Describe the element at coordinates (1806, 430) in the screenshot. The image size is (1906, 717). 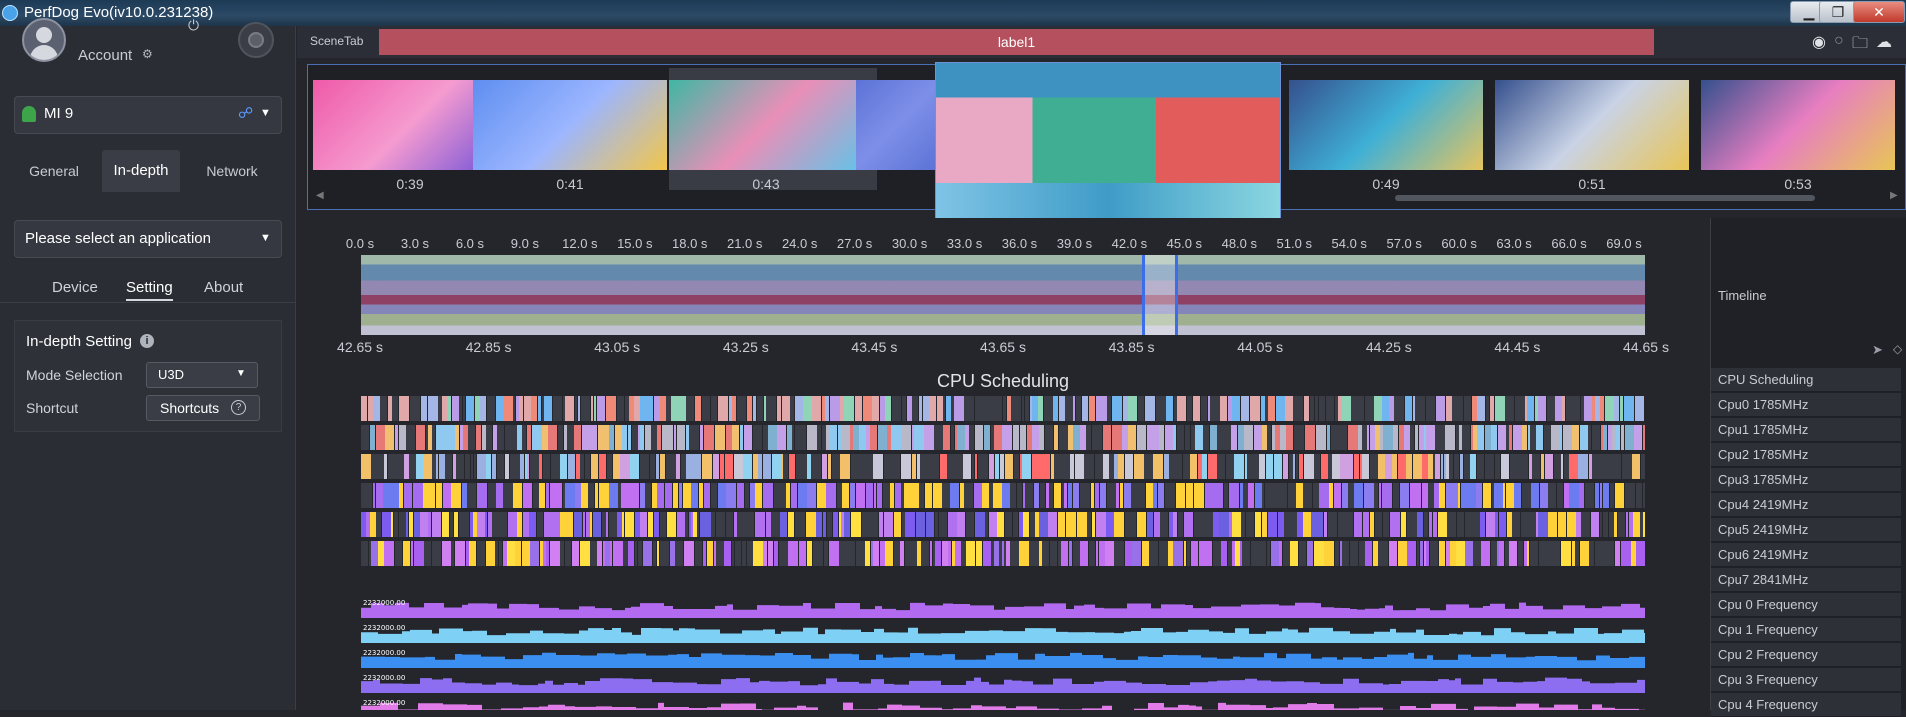
I see `track-label: Cpu1 1785MHz` at that location.